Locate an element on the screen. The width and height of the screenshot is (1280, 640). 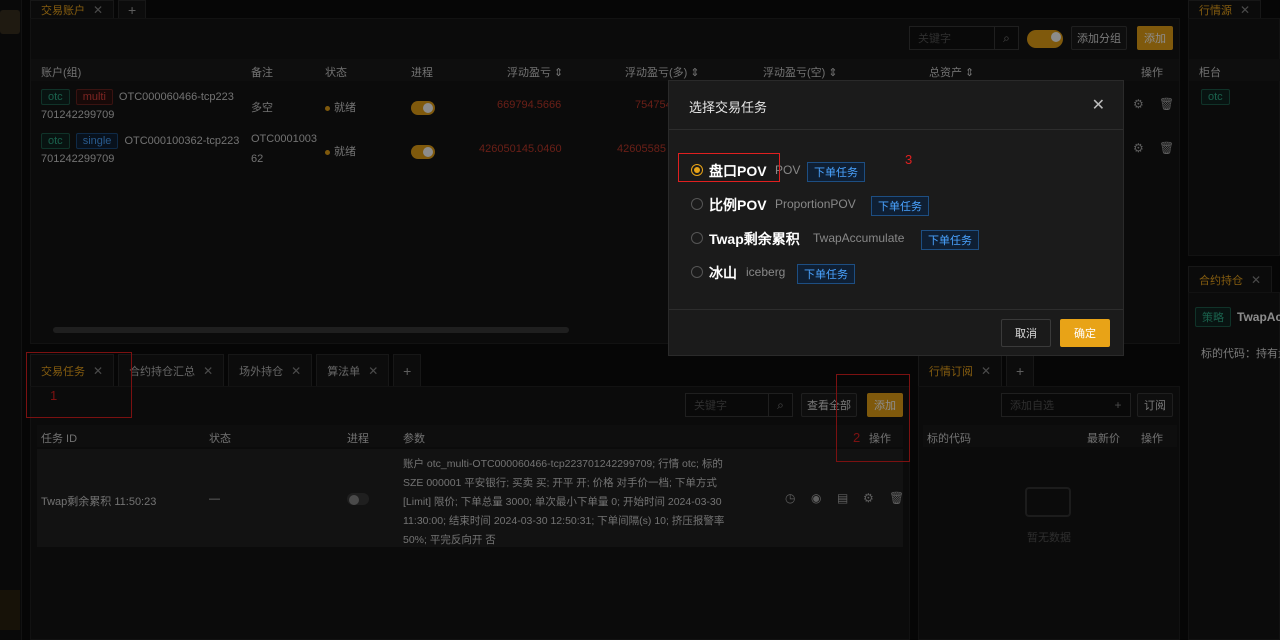
option-en-iceberg: iceberg is located at coordinates (766, 272).